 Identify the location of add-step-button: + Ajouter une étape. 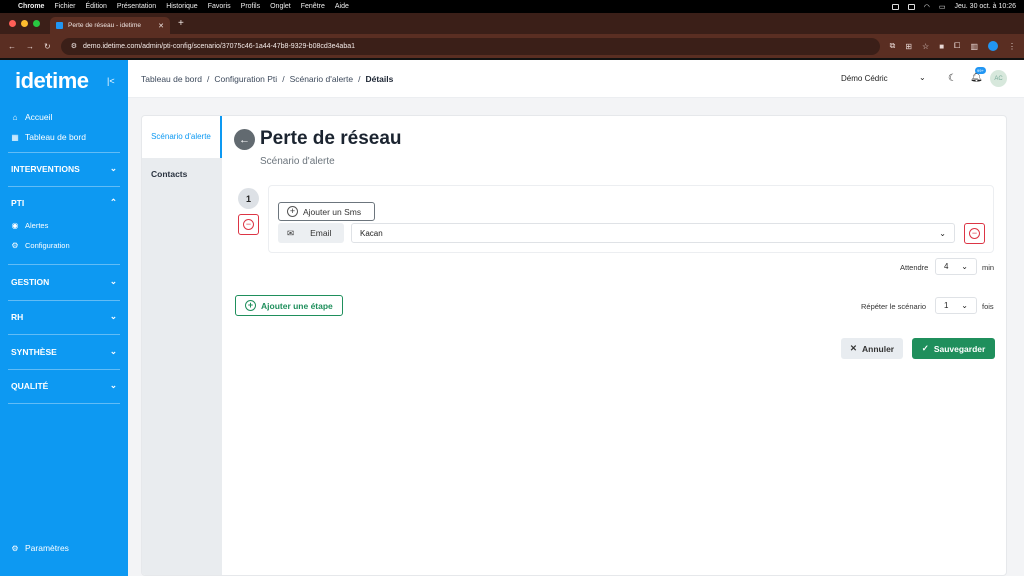
(289, 305).